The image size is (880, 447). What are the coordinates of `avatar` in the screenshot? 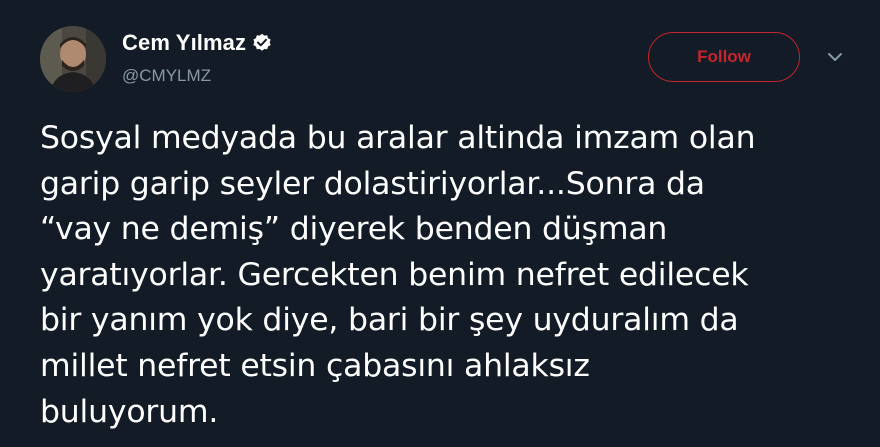 It's located at (73, 59).